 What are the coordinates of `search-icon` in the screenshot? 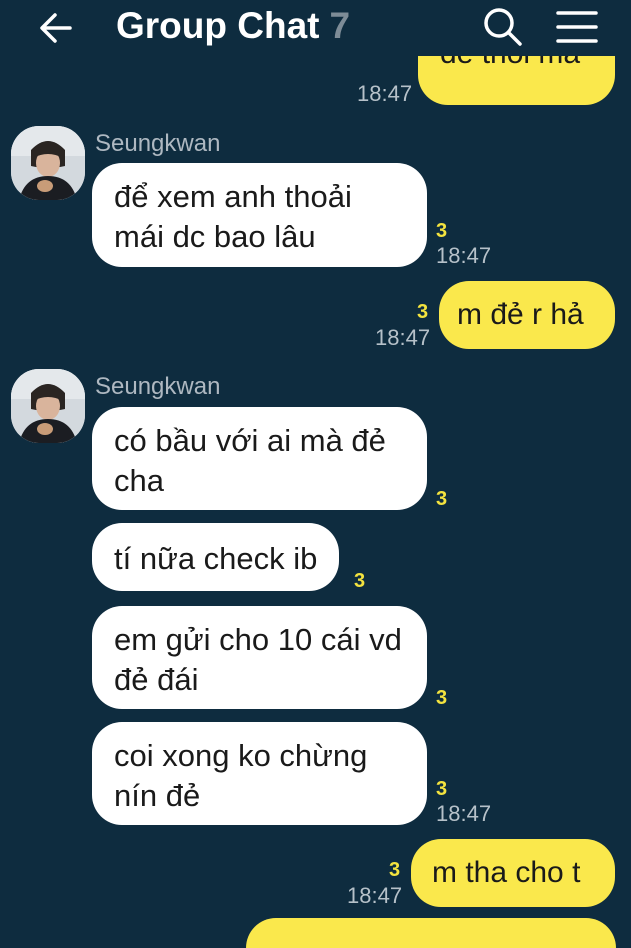 It's located at (503, 27).